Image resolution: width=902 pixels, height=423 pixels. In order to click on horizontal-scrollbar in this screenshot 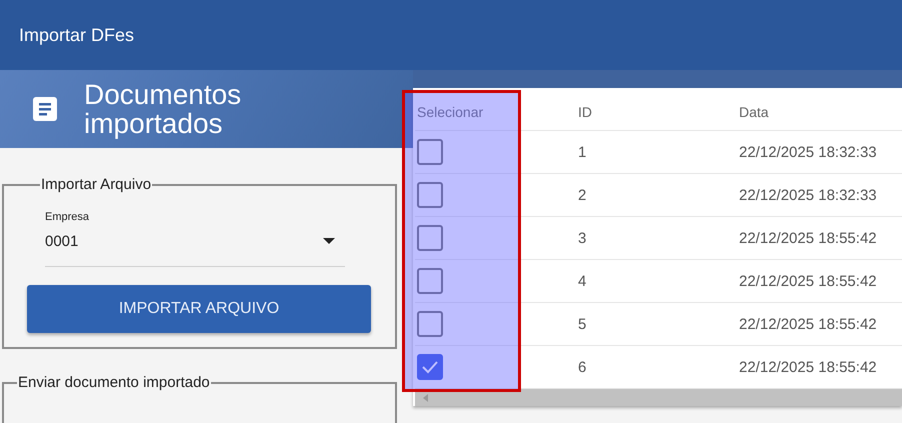, I will do `click(658, 397)`.